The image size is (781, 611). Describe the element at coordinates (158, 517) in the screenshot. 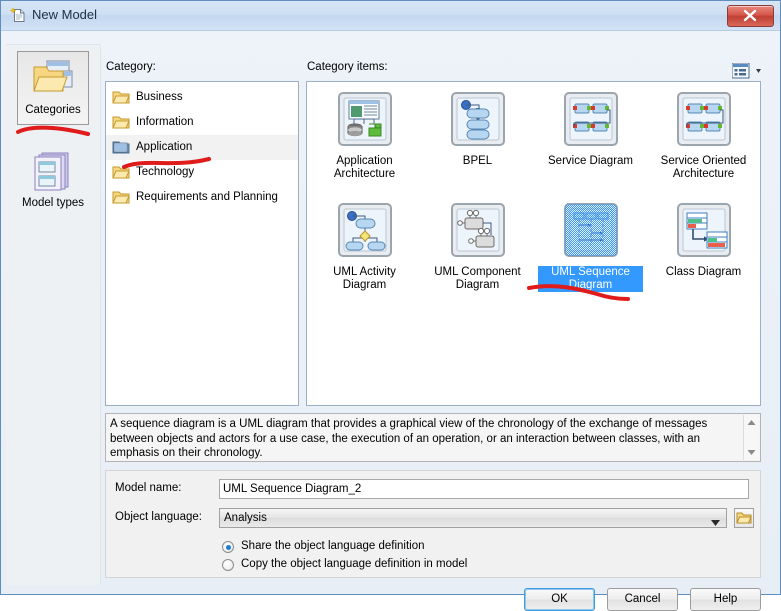

I see `object-language-label: Object language:` at that location.